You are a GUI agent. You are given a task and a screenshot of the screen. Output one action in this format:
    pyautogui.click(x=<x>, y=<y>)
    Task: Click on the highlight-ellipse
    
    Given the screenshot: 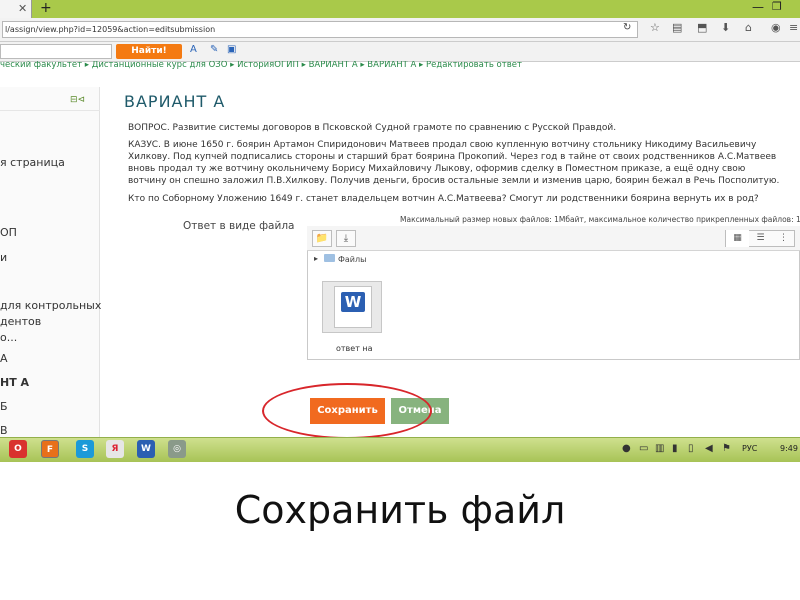 What is the action you would take?
    pyautogui.click(x=347, y=411)
    